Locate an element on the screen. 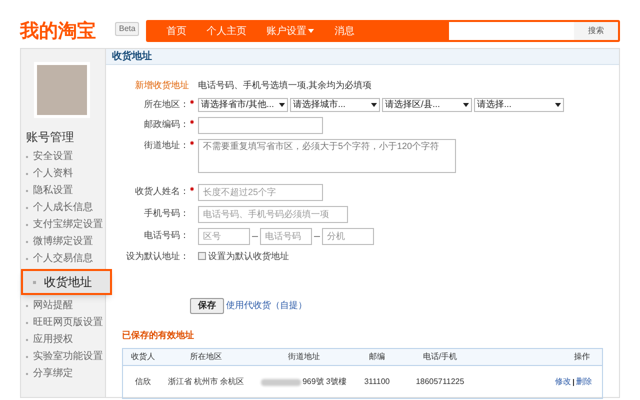  search-button: 搜索 is located at coordinates (596, 31).